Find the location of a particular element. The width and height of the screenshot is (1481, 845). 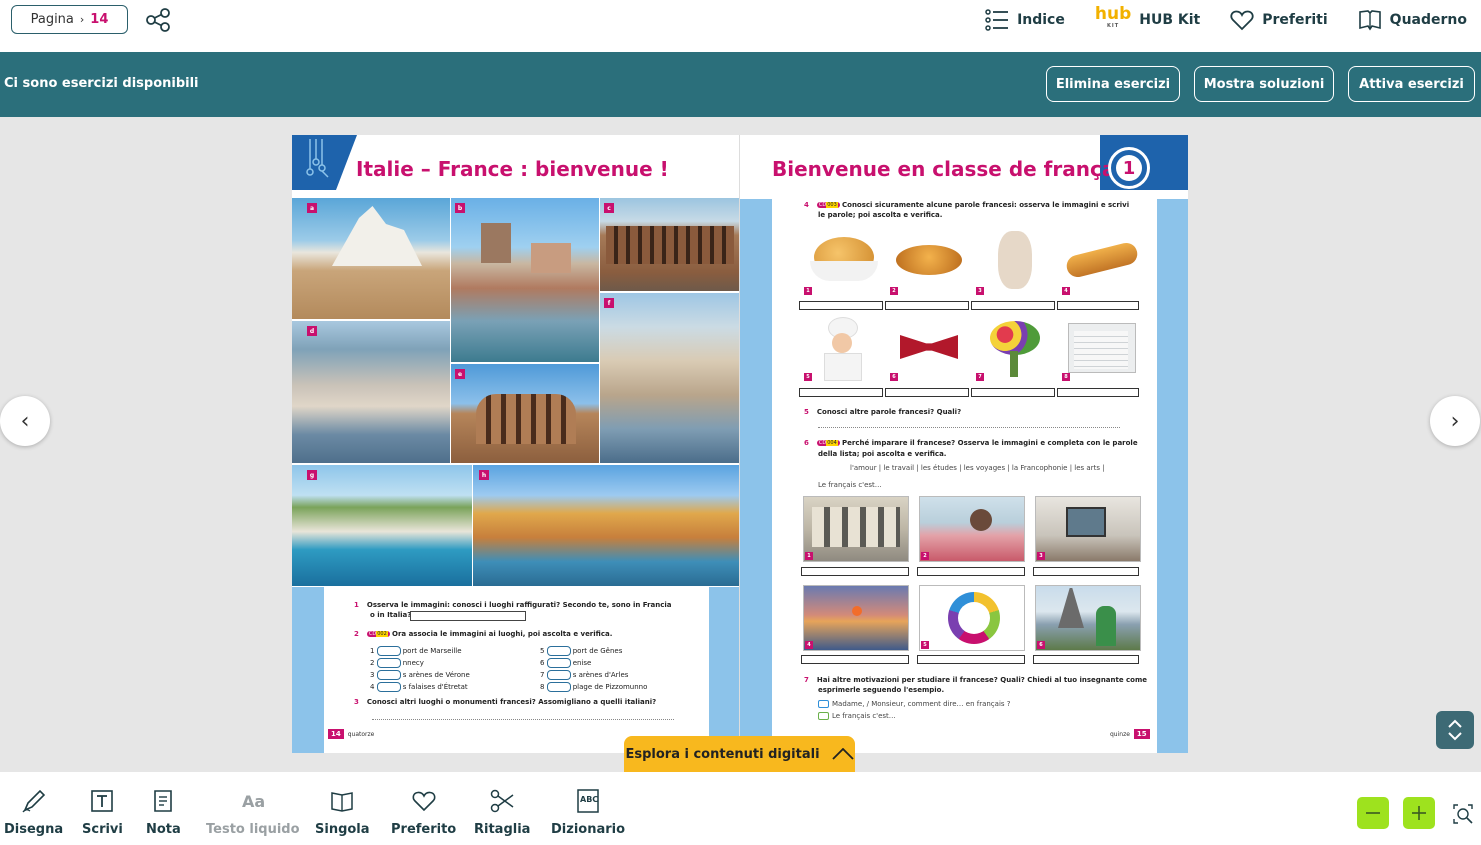

photo-e-arles: e is located at coordinates (525, 413).